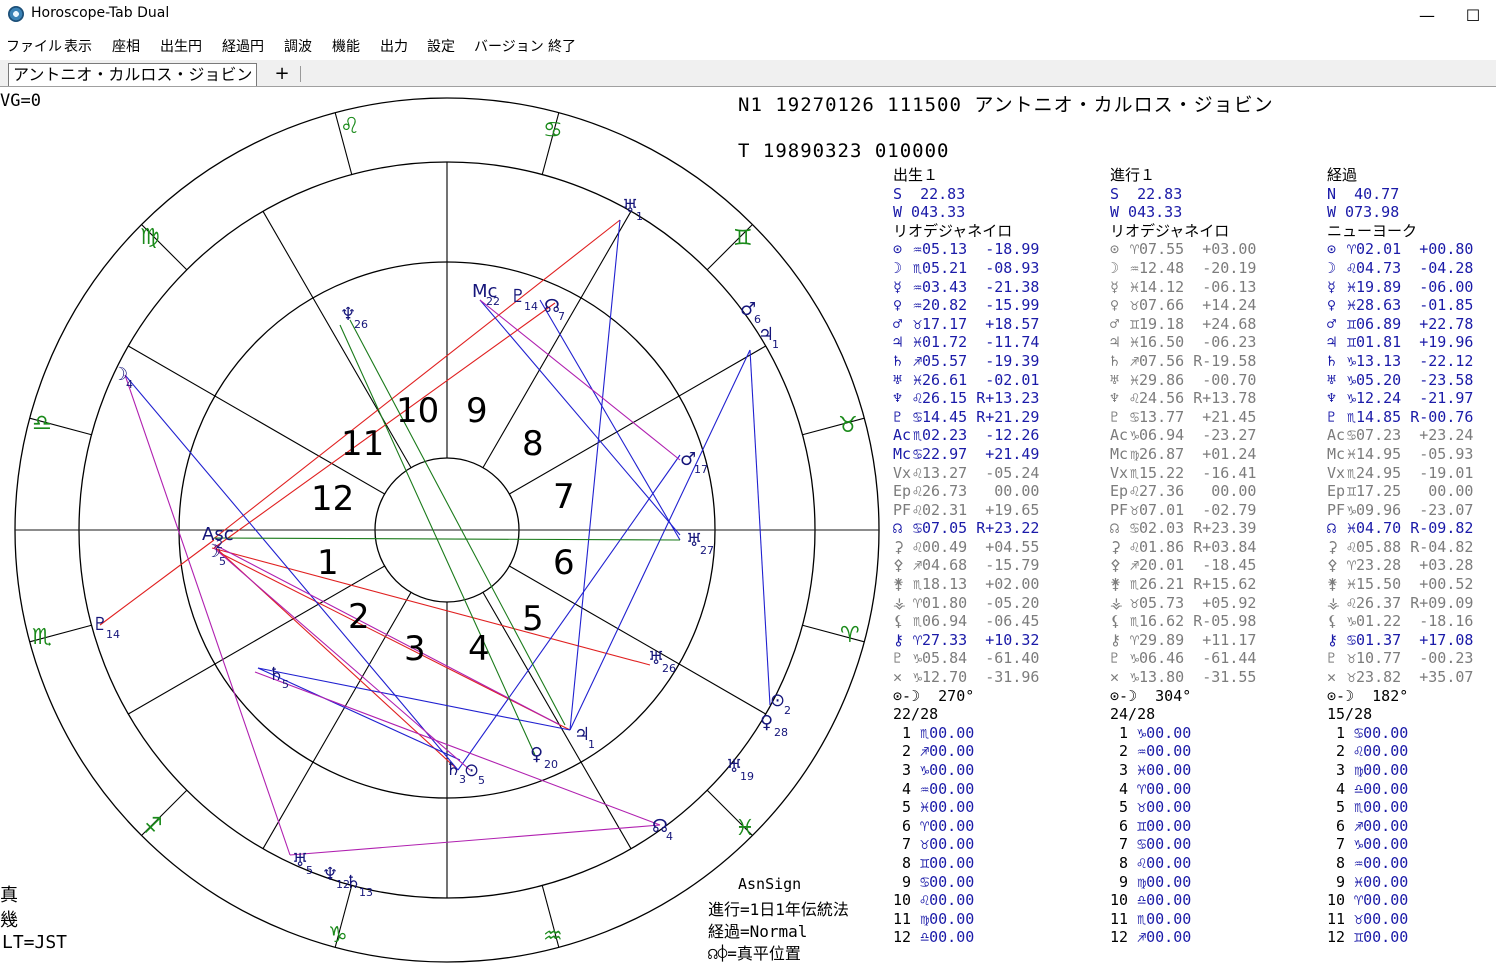  What do you see at coordinates (1410, 379) in the screenshot?
I see `planet-position: ♑05.20 -23.58` at bounding box center [1410, 379].